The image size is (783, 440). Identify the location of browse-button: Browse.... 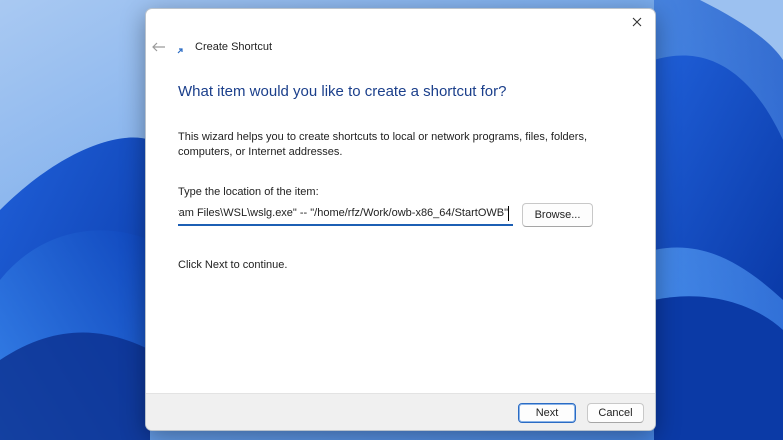
(557, 215).